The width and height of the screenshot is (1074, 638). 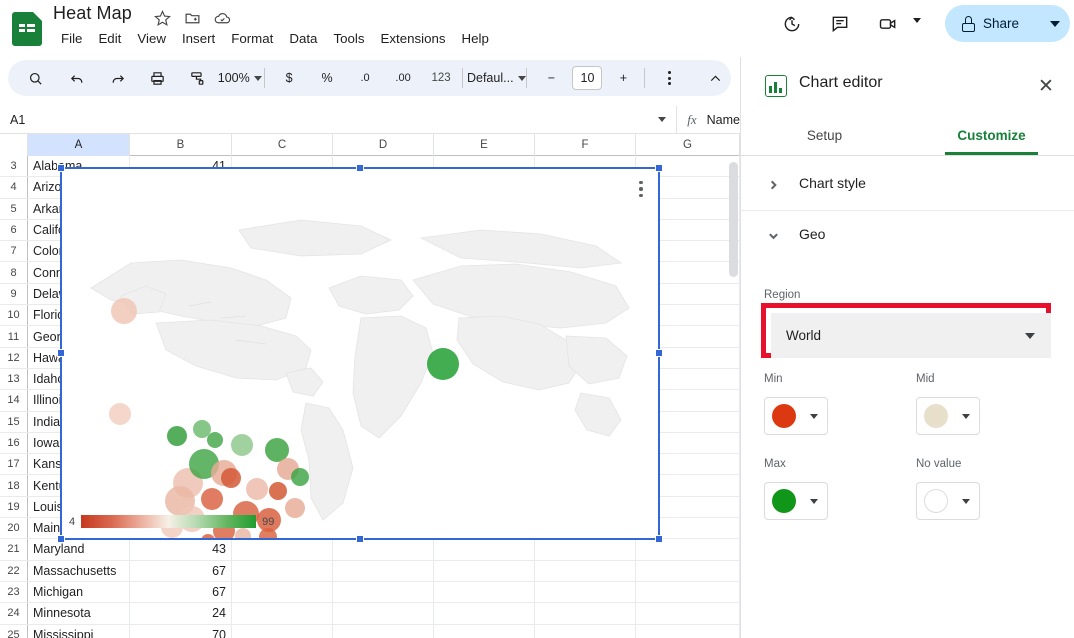 I want to click on row-header: 17, so click(x=14, y=464).